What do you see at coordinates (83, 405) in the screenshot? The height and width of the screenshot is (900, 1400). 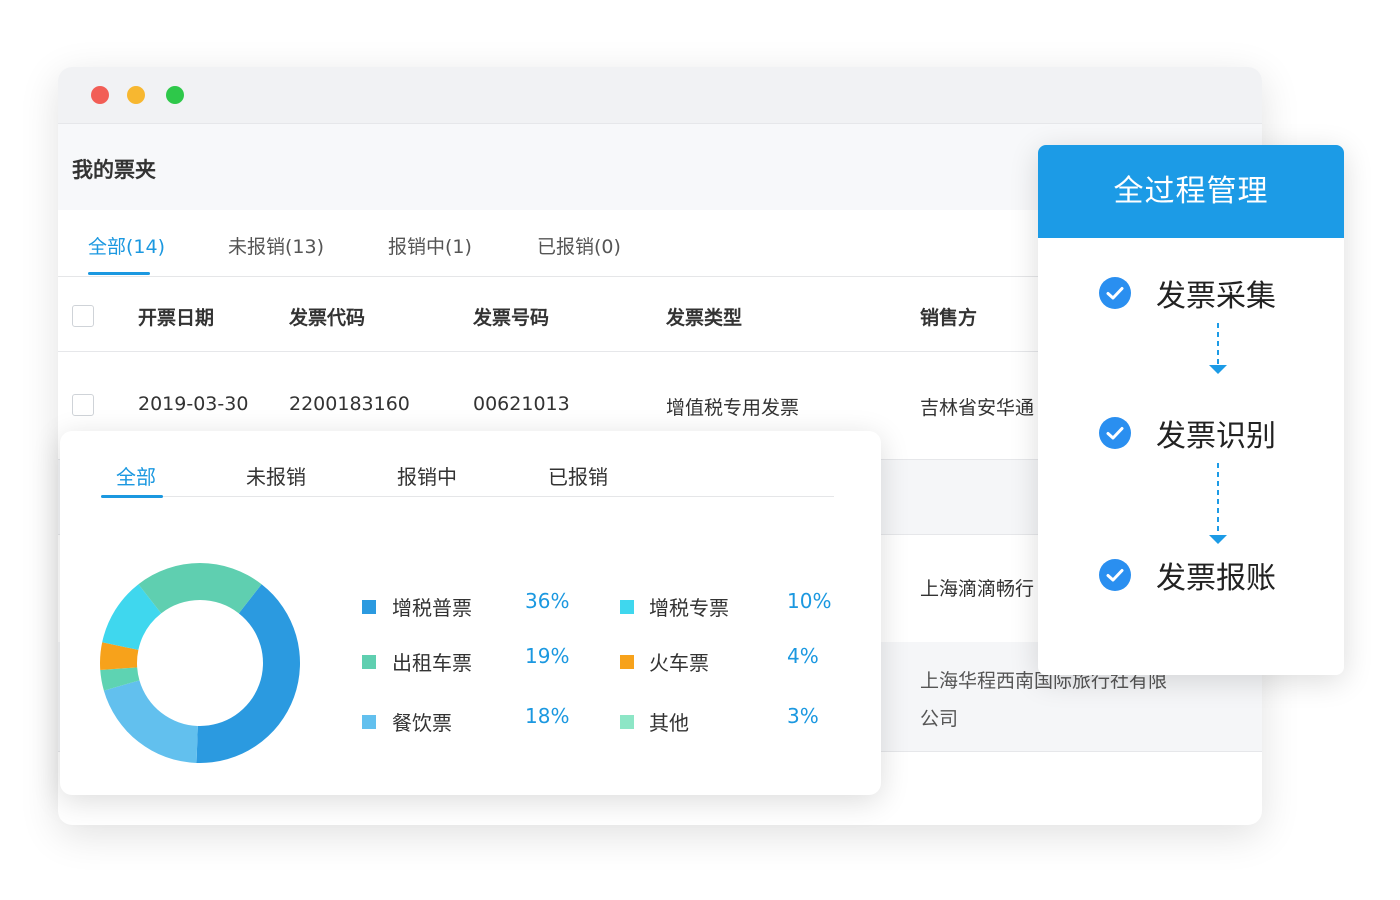 I see `row-checkbox` at bounding box center [83, 405].